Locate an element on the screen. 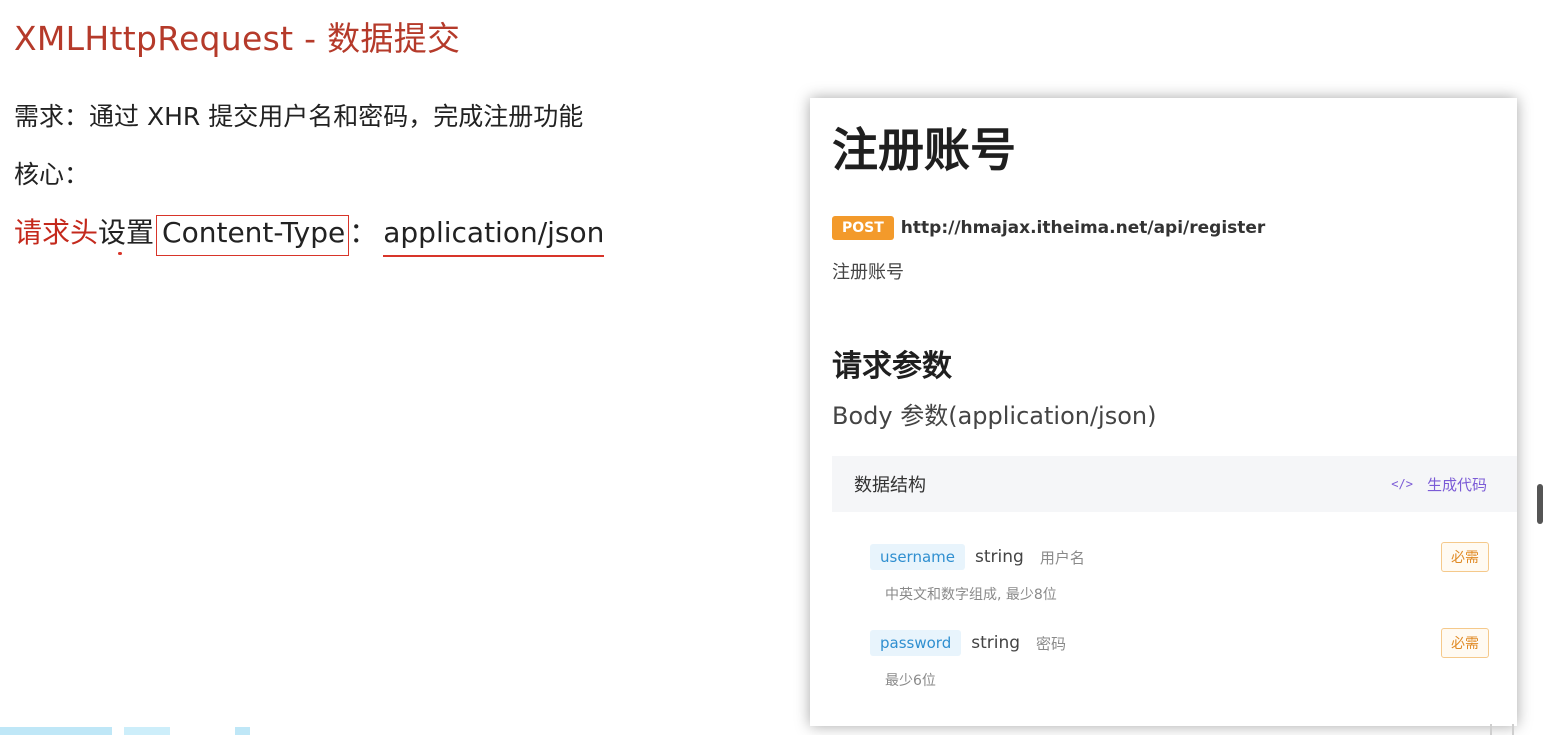  header-setting-line: 请求头设置 Content-Type： application/json is located at coordinates (309, 234).